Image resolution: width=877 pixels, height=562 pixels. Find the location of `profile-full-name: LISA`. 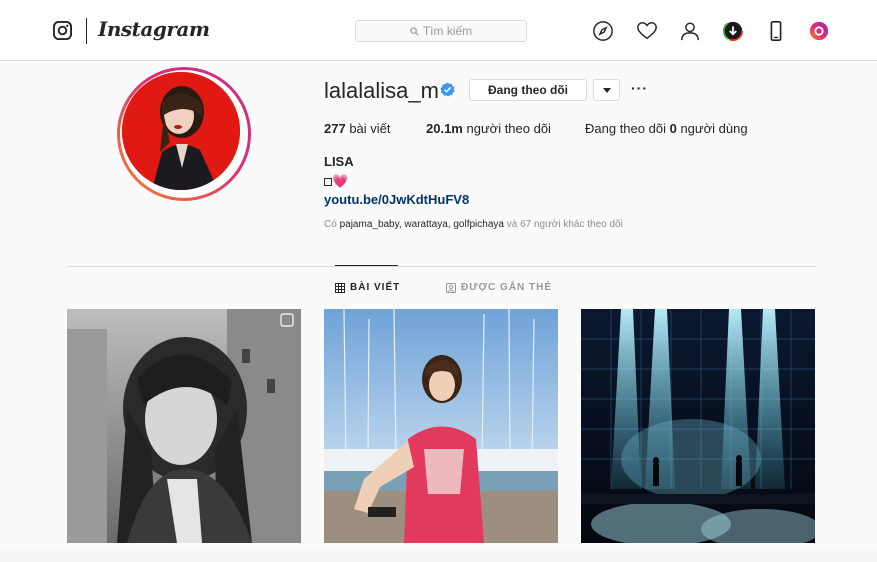

profile-full-name: LISA is located at coordinates (339, 161).